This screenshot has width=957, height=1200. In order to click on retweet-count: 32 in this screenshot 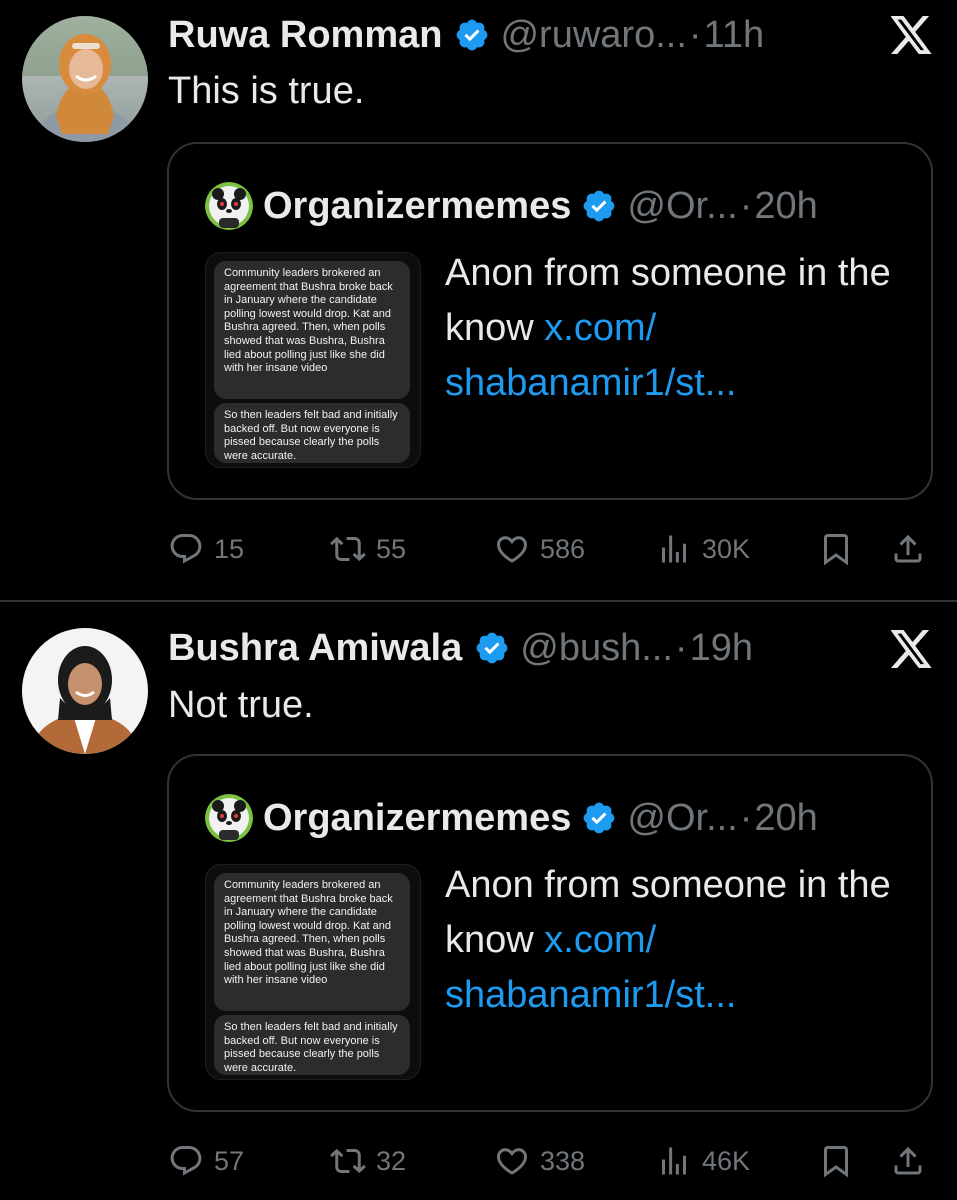, I will do `click(391, 1160)`.